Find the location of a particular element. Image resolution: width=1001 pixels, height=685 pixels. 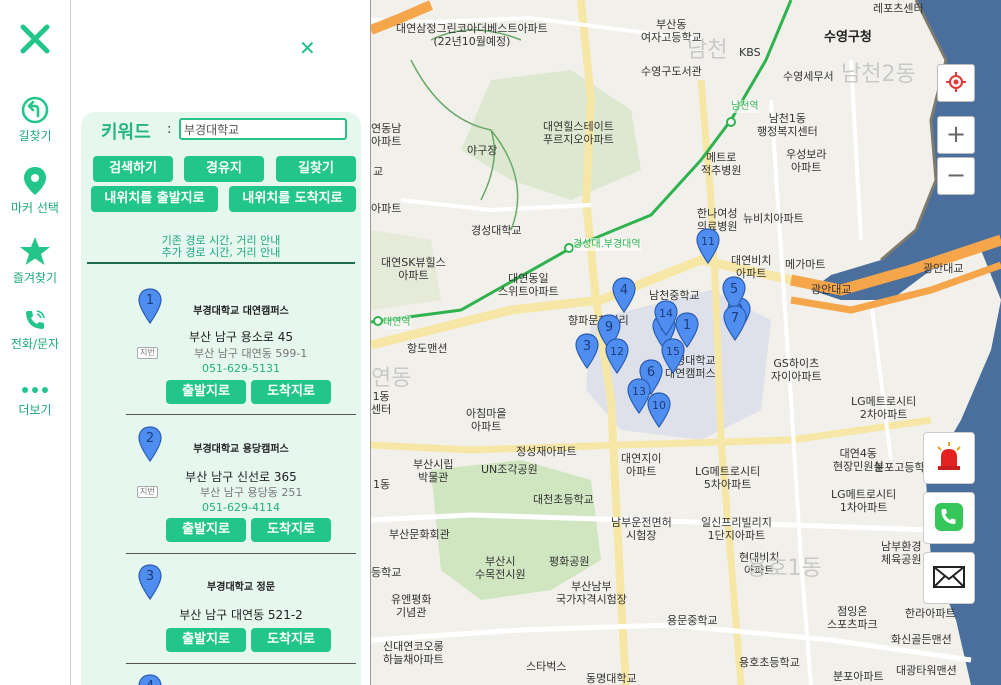

map-place-label: 경성대학교 is located at coordinates (496, 230).